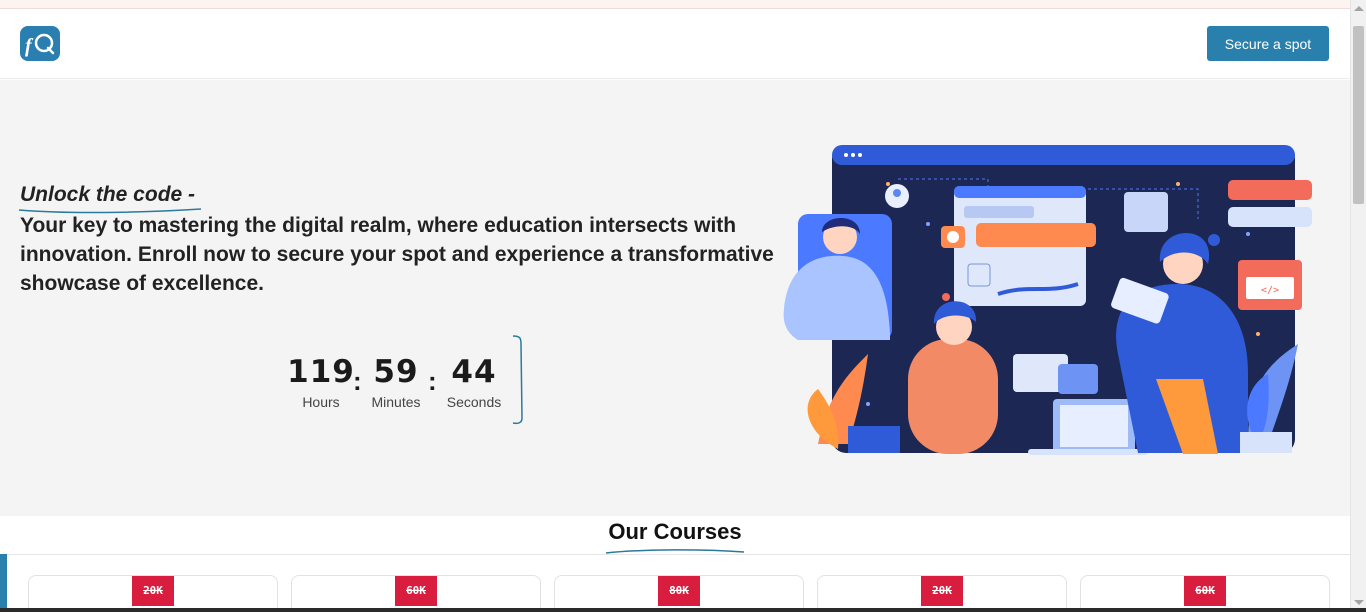 This screenshot has width=1366, height=612. I want to click on brand-logo: f, so click(40, 43).